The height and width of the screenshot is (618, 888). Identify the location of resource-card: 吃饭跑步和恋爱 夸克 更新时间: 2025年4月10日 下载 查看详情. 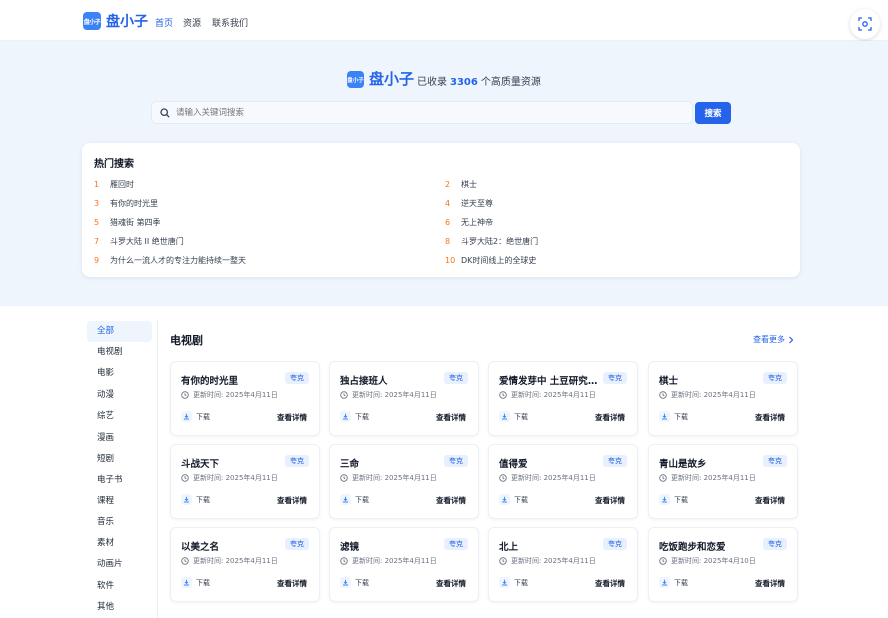
(723, 564).